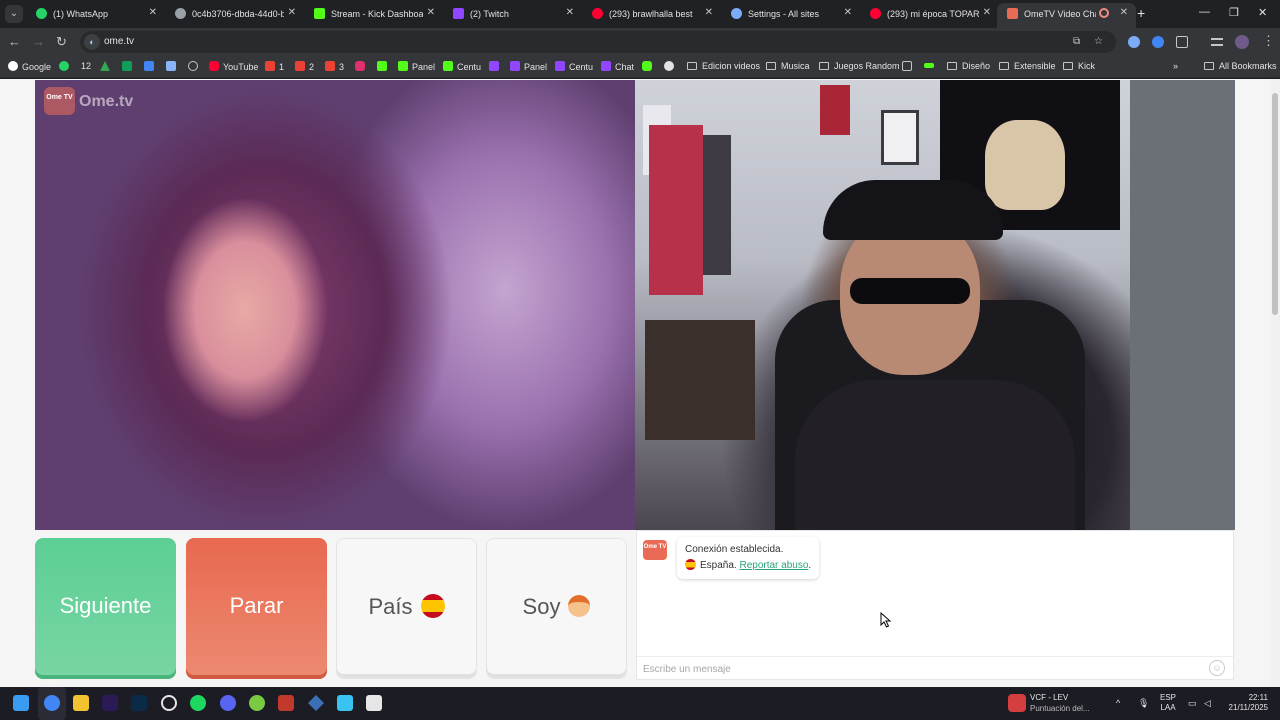 The width and height of the screenshot is (1280, 720). I want to click on bookmark-sheets, so click(129, 67).